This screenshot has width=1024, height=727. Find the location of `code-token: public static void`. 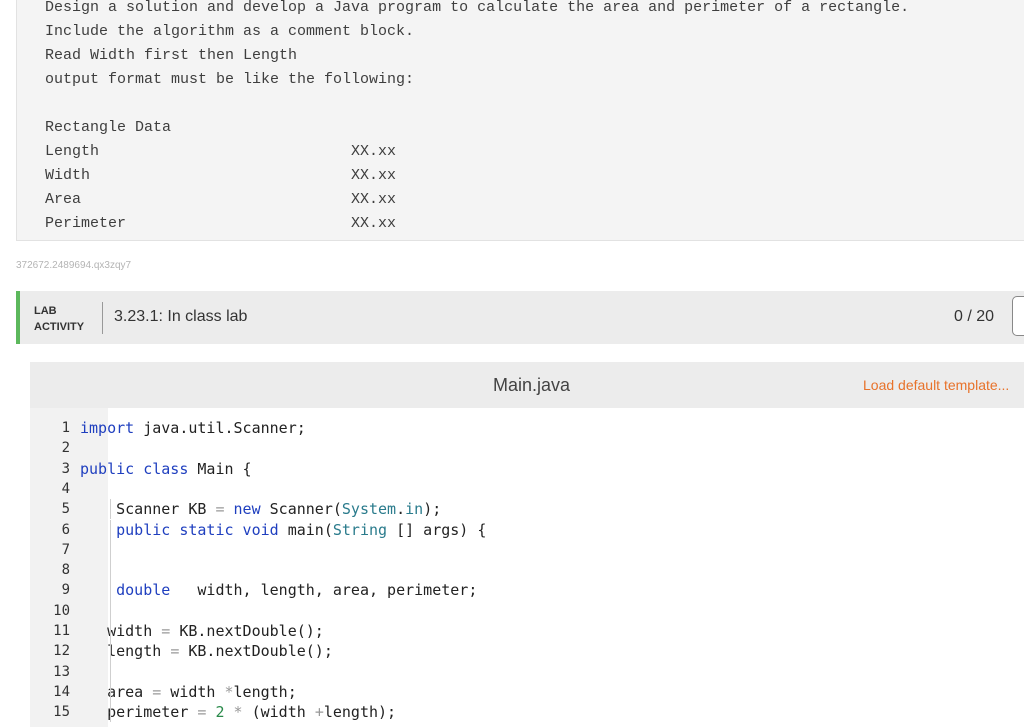

code-token: public static void is located at coordinates (197, 529).